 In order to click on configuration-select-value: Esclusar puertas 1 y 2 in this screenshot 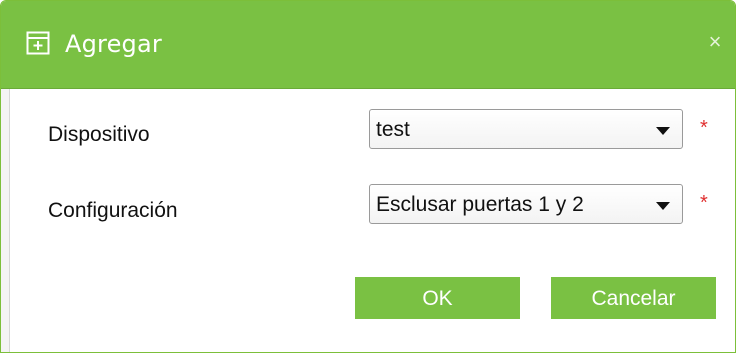, I will do `click(480, 204)`.